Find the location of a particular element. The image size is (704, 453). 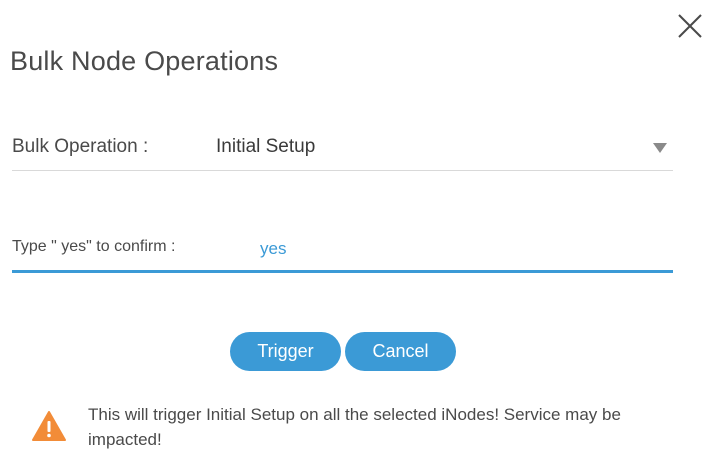

dialog-title: Bulk Node Operations is located at coordinates (144, 61).